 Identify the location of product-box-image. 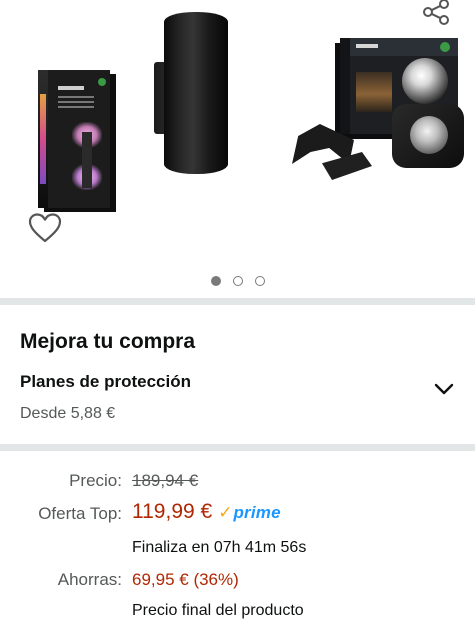
(74, 139).